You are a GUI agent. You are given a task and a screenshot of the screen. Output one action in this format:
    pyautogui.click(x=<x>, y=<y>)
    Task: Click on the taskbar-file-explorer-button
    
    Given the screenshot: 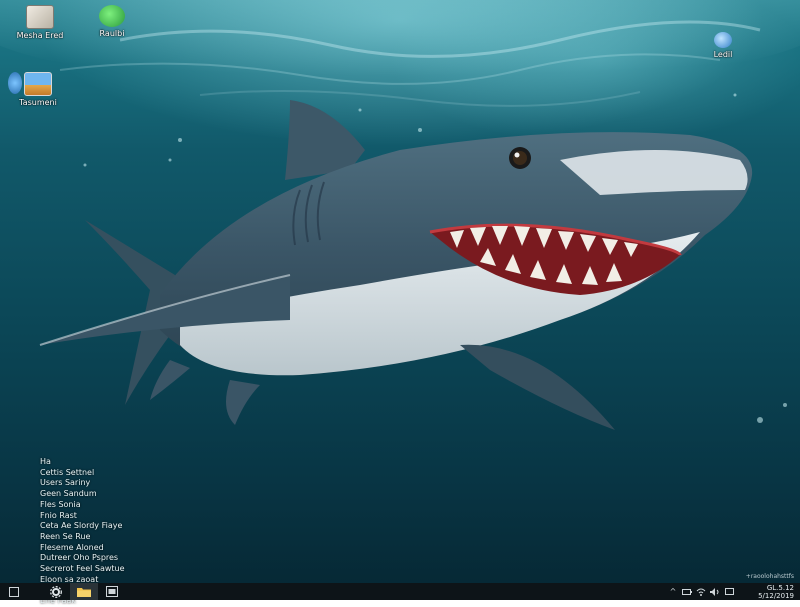 What is the action you would take?
    pyautogui.click(x=84, y=591)
    